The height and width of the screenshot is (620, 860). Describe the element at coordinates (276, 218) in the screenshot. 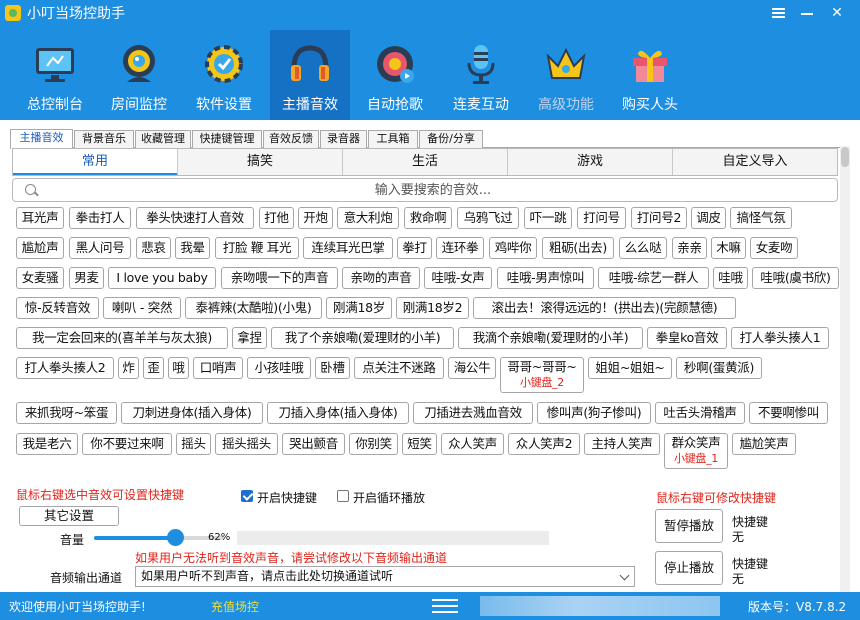

I see `sound-button: 打他` at that location.